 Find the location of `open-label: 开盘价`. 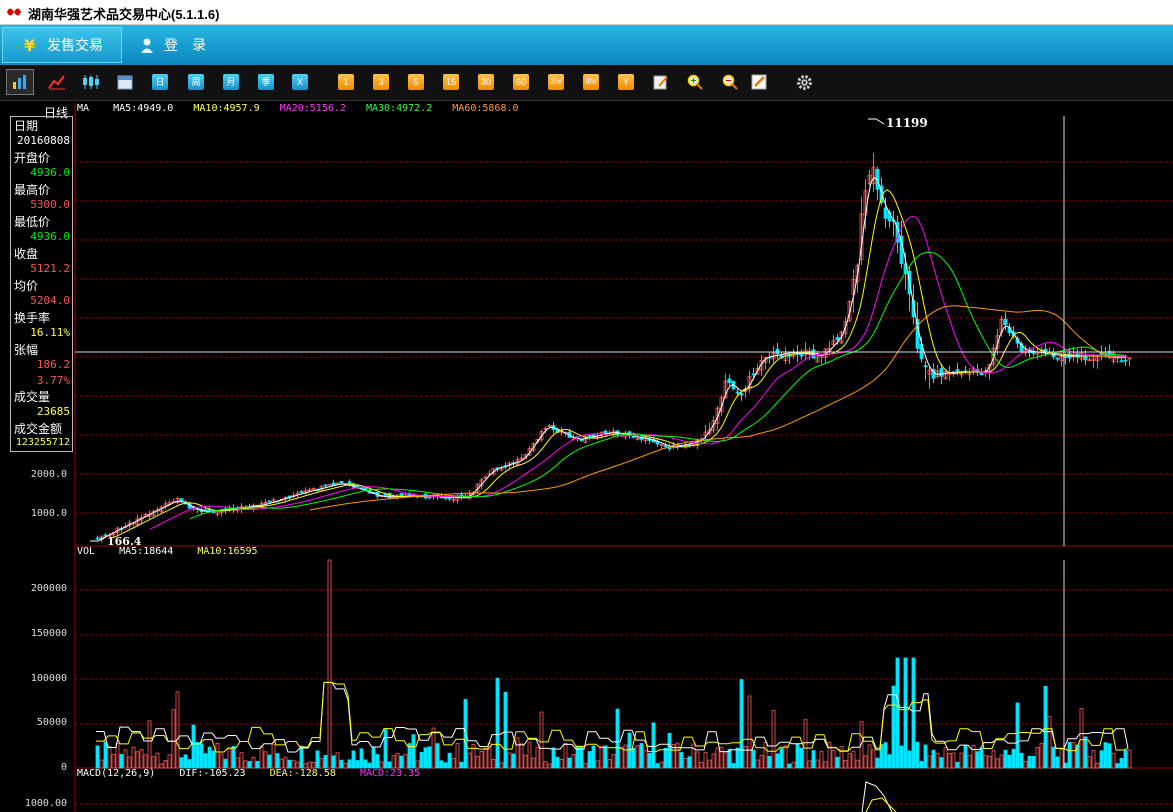

open-label: 开盘价 is located at coordinates (32, 158).